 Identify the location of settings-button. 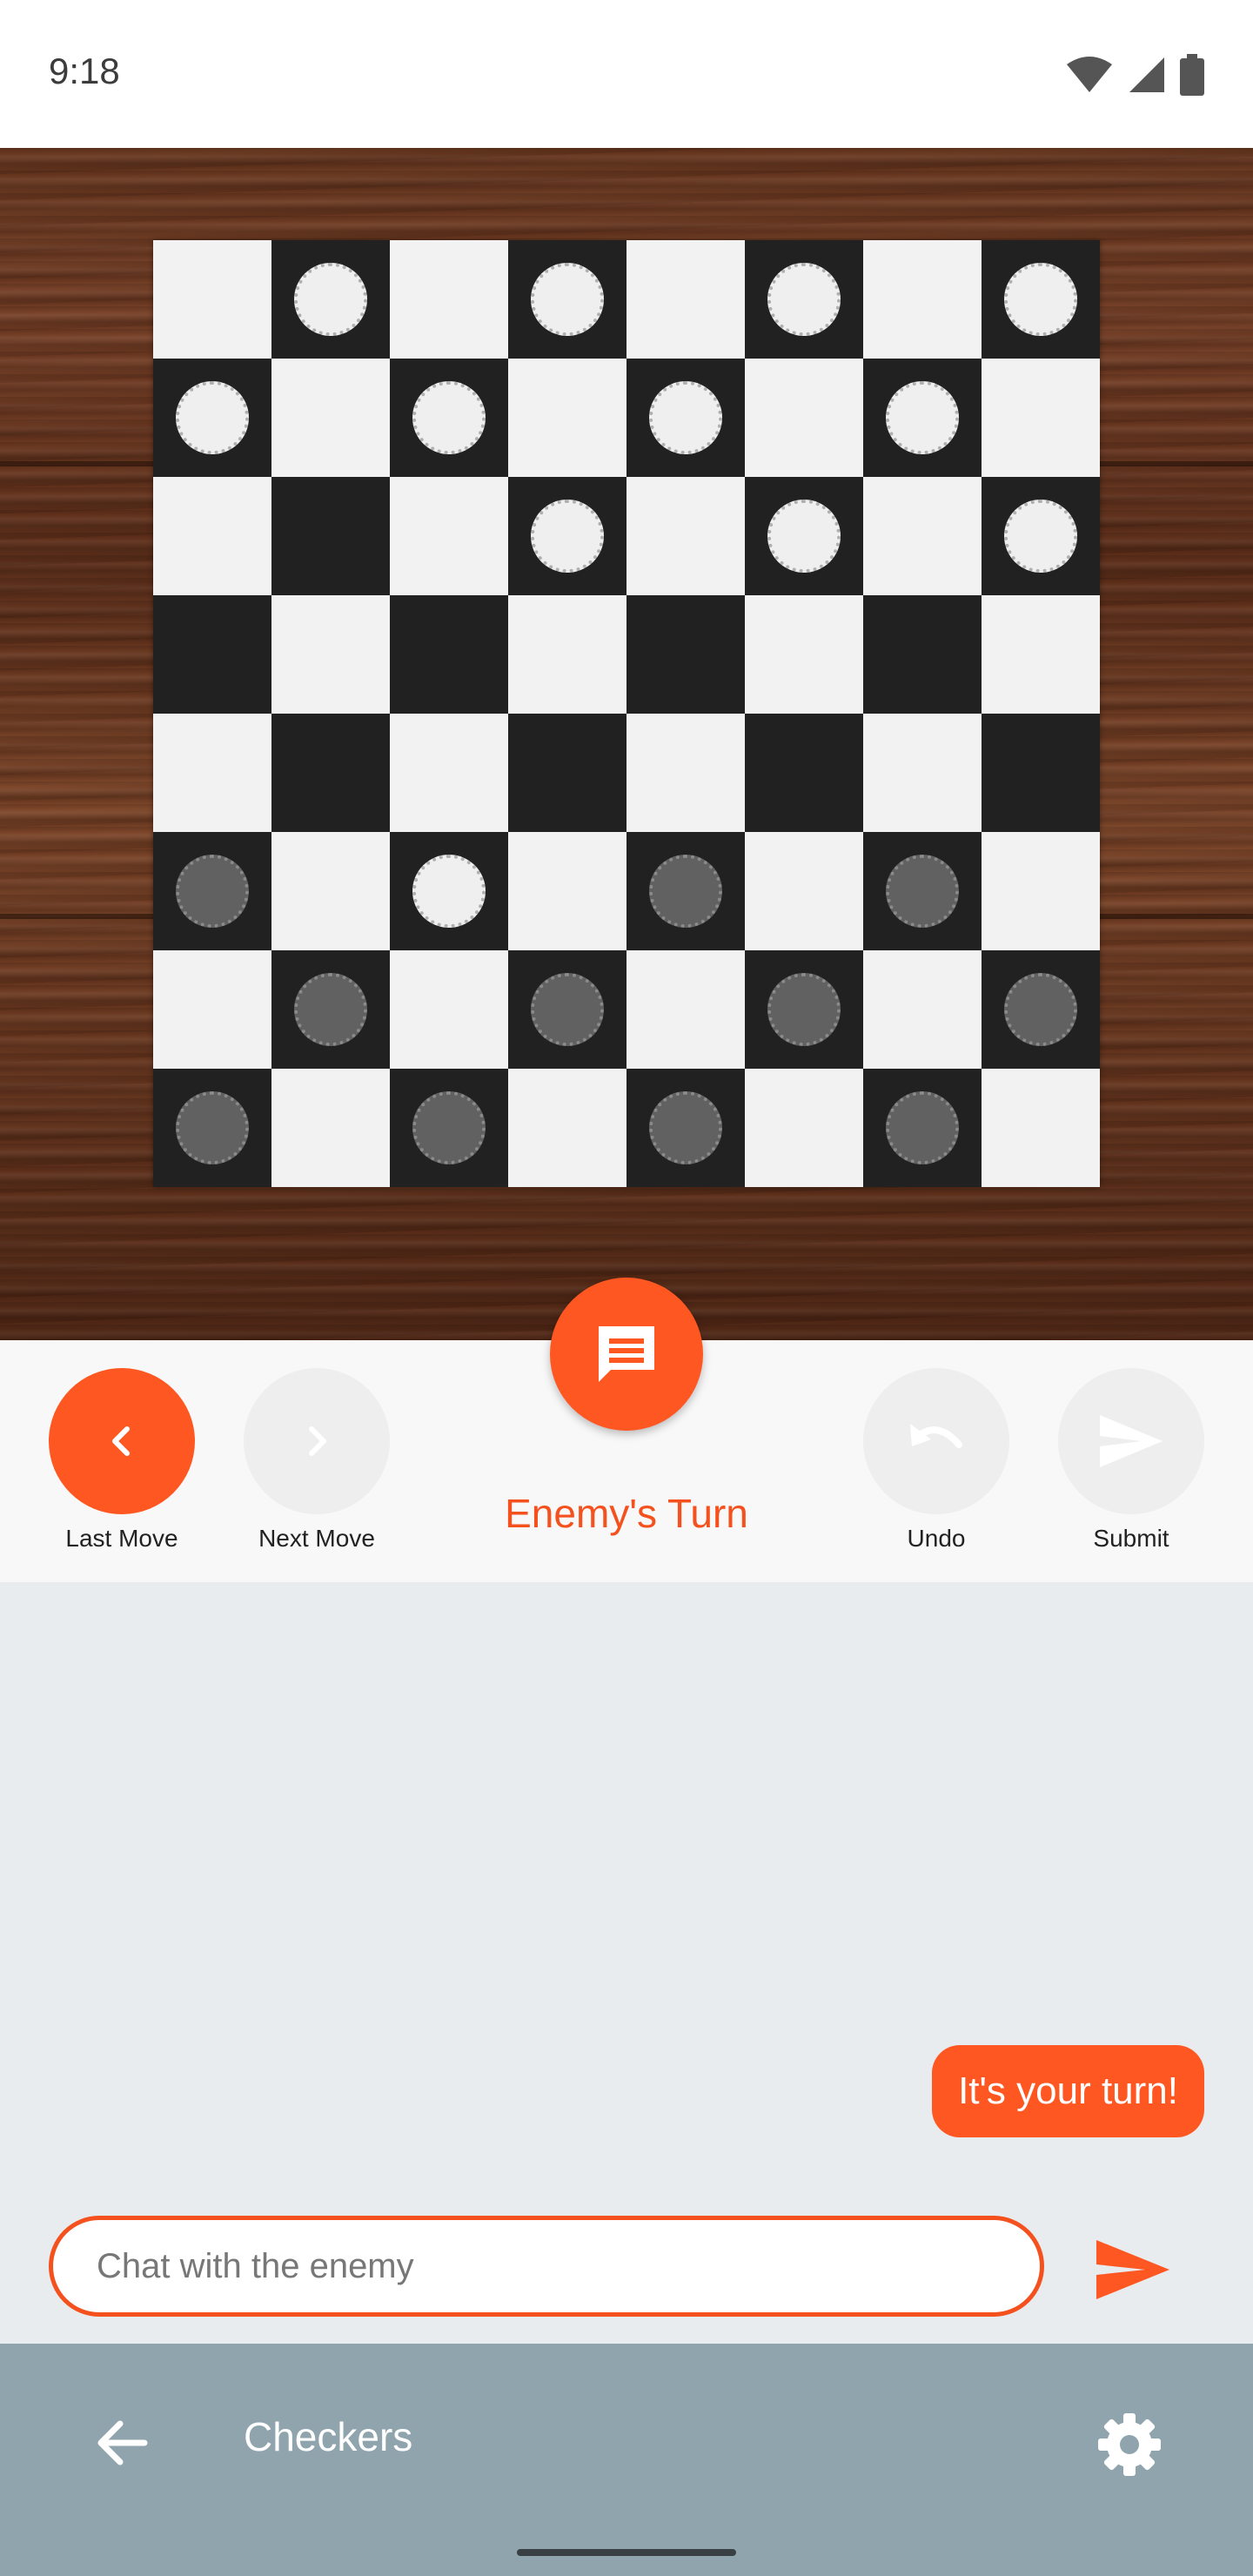
(1129, 2444).